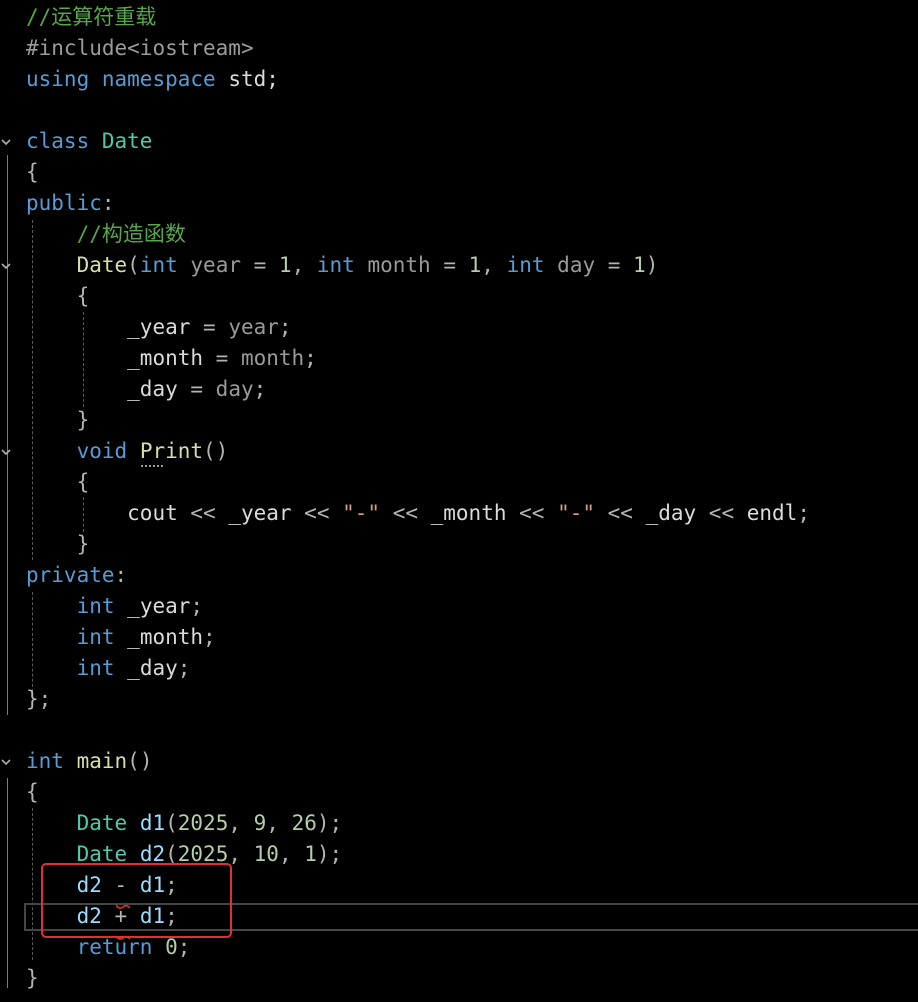 The image size is (918, 1002). I want to click on code-line: _month = month;, so click(171, 358).